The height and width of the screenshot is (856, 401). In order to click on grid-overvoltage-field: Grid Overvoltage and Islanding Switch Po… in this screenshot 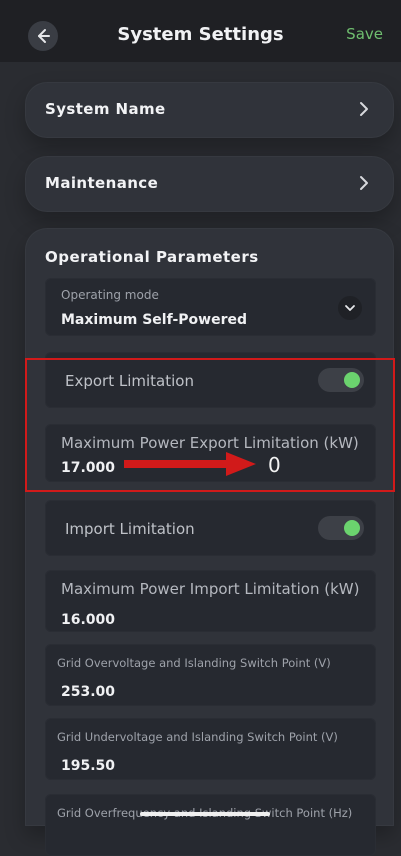, I will do `click(210, 675)`.